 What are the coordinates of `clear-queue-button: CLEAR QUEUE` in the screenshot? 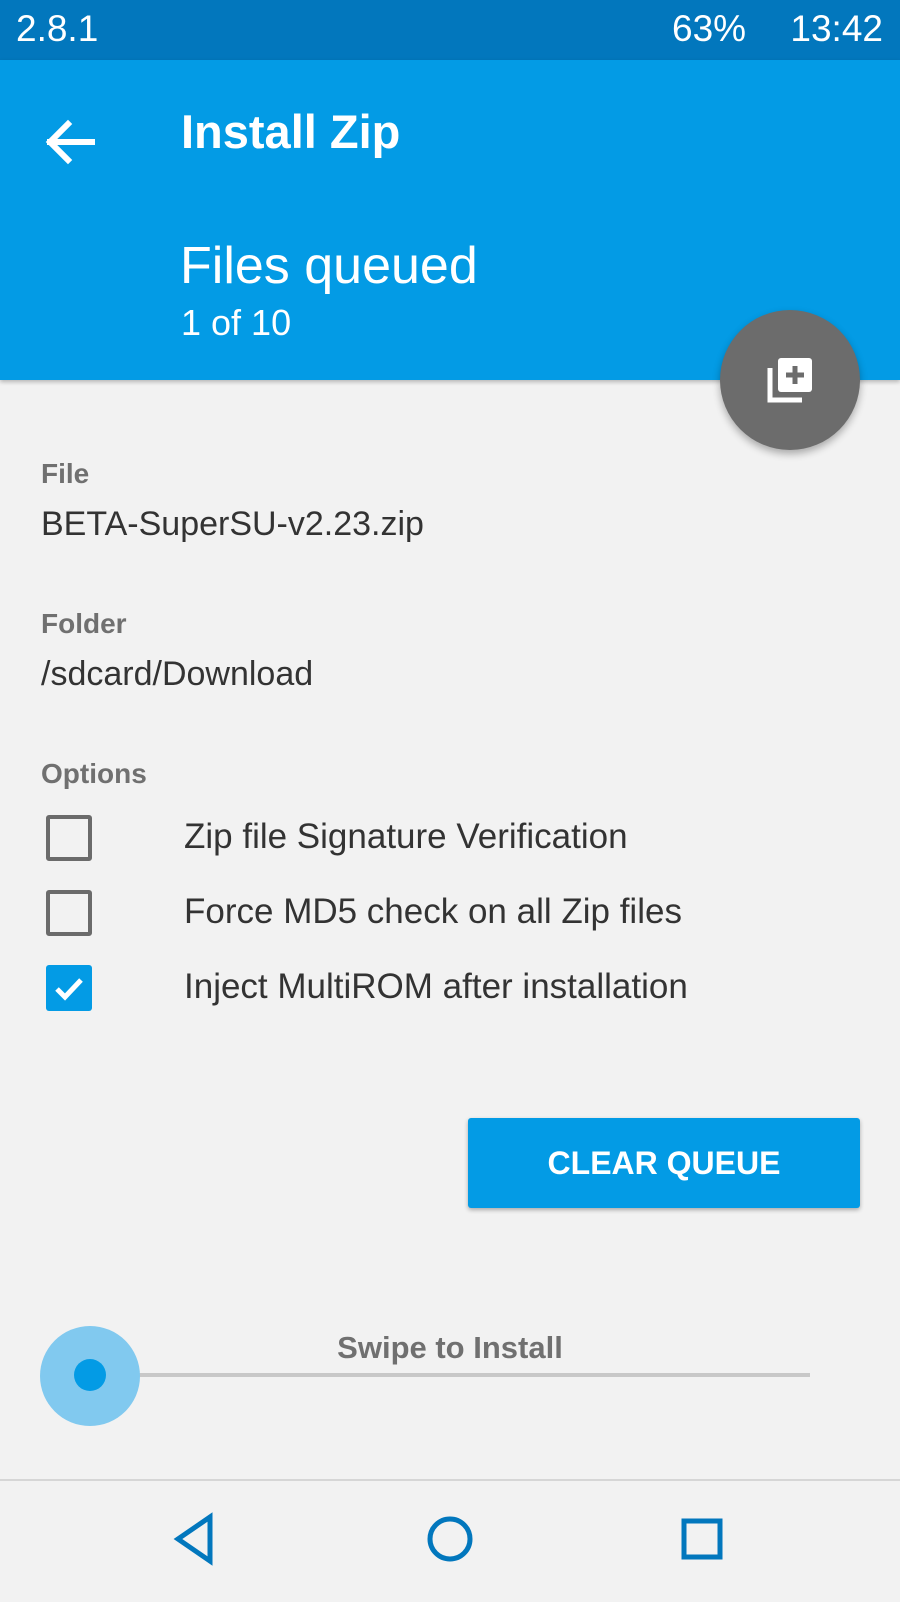 It's located at (664, 1163).